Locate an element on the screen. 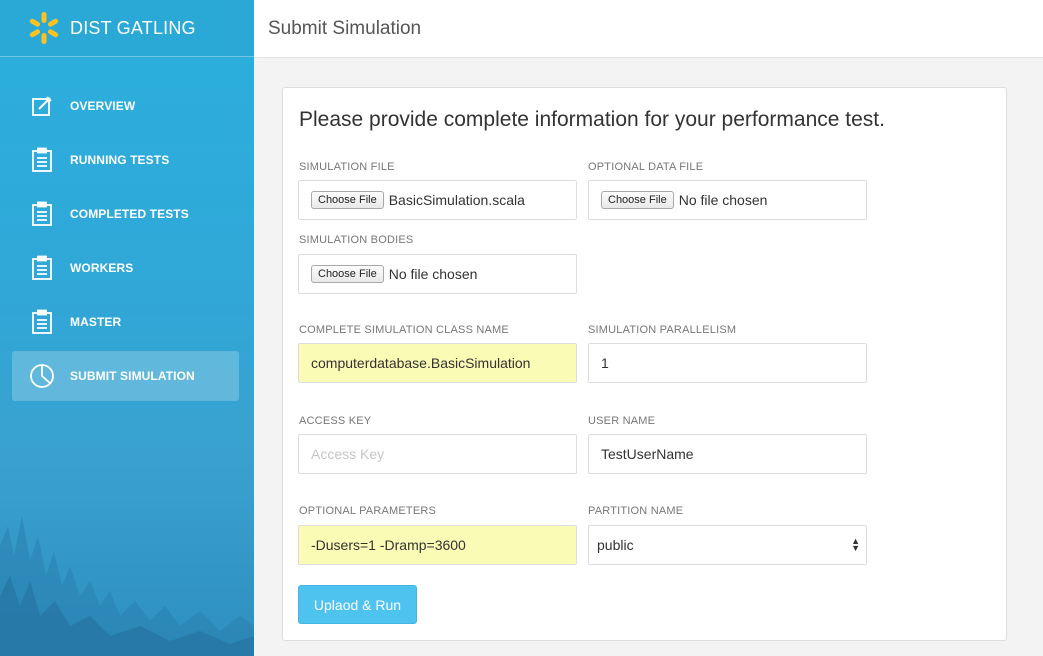 Image resolution: width=1043 pixels, height=656 pixels. sidebar-item-submit-simulation: SUBMIT SIMULATION is located at coordinates (125, 376).